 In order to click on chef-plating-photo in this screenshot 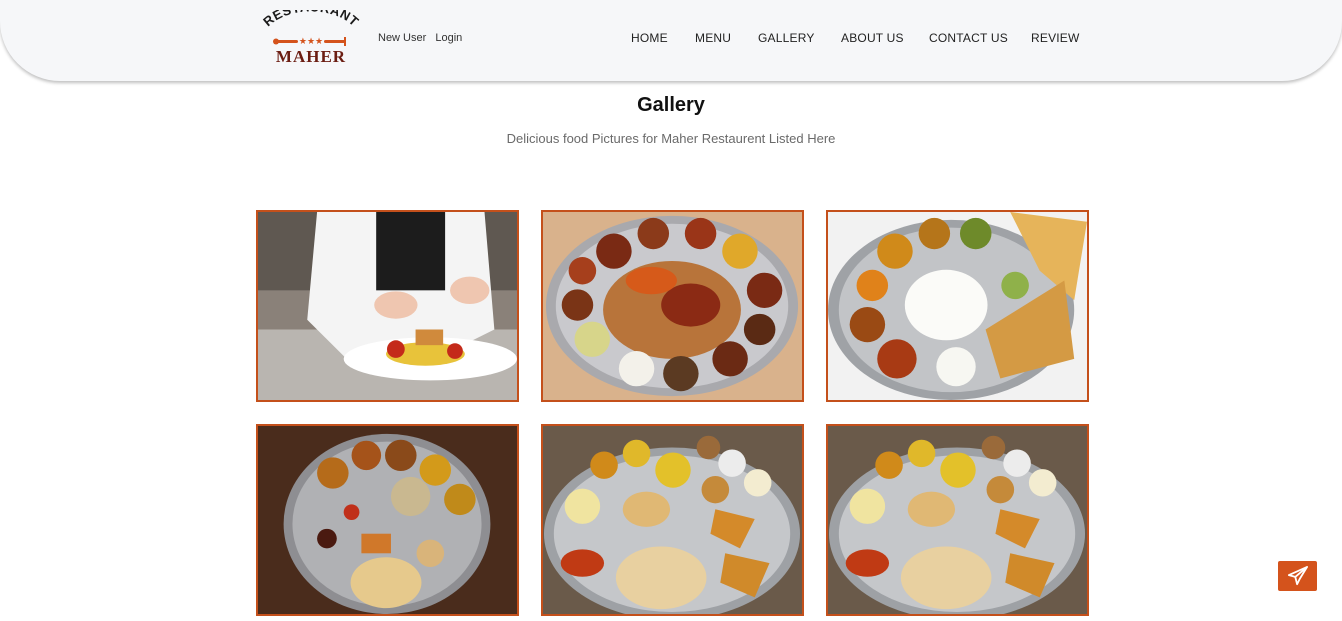, I will do `click(387, 306)`.